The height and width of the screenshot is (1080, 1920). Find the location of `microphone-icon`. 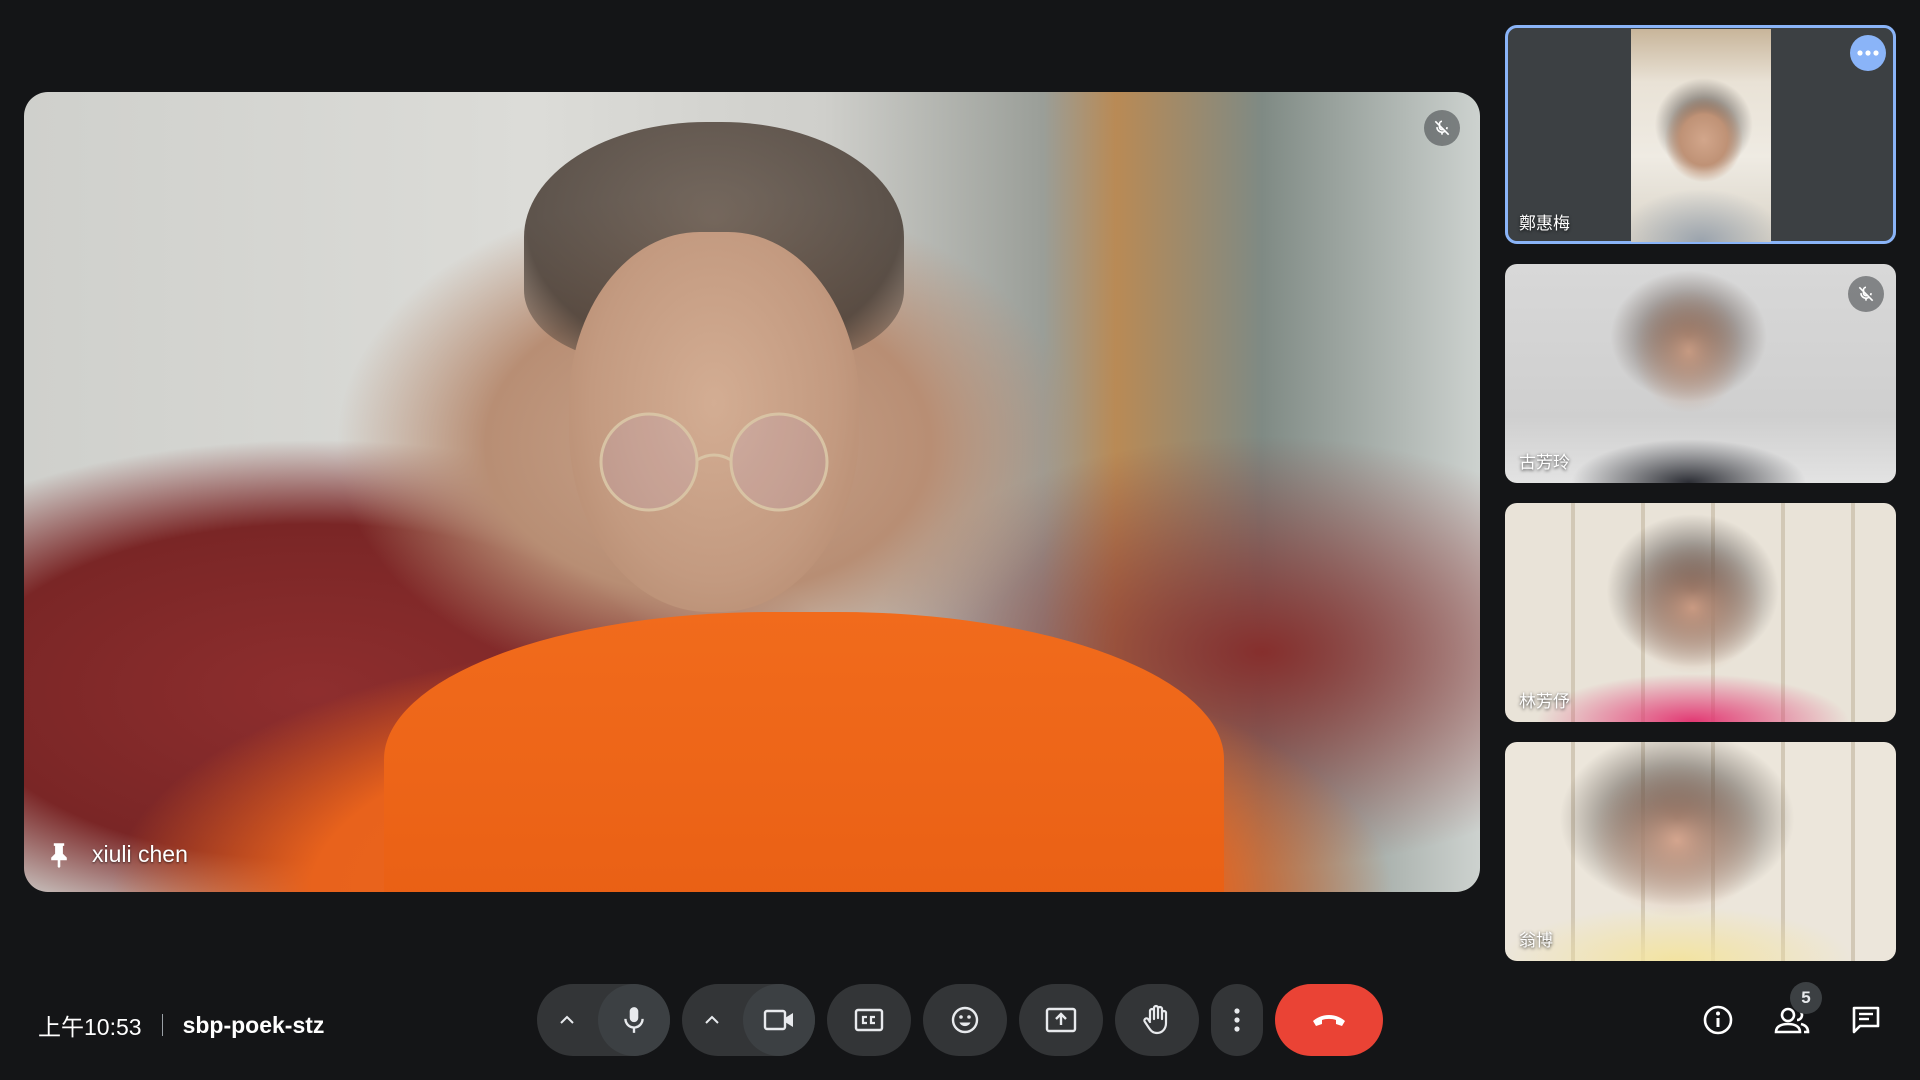

microphone-icon is located at coordinates (634, 1020).